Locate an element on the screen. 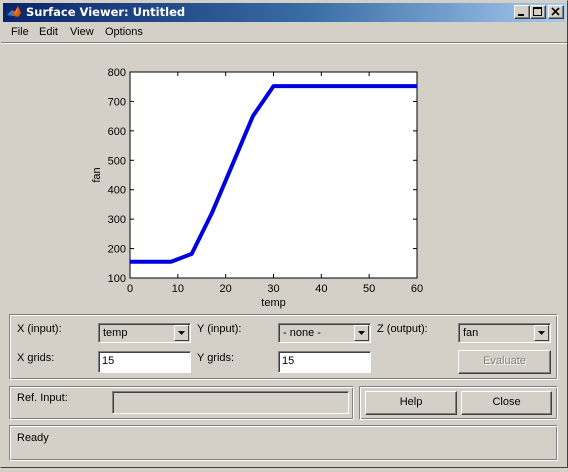 The image size is (568, 472). evaluate-button: Evaluate is located at coordinates (504, 362).